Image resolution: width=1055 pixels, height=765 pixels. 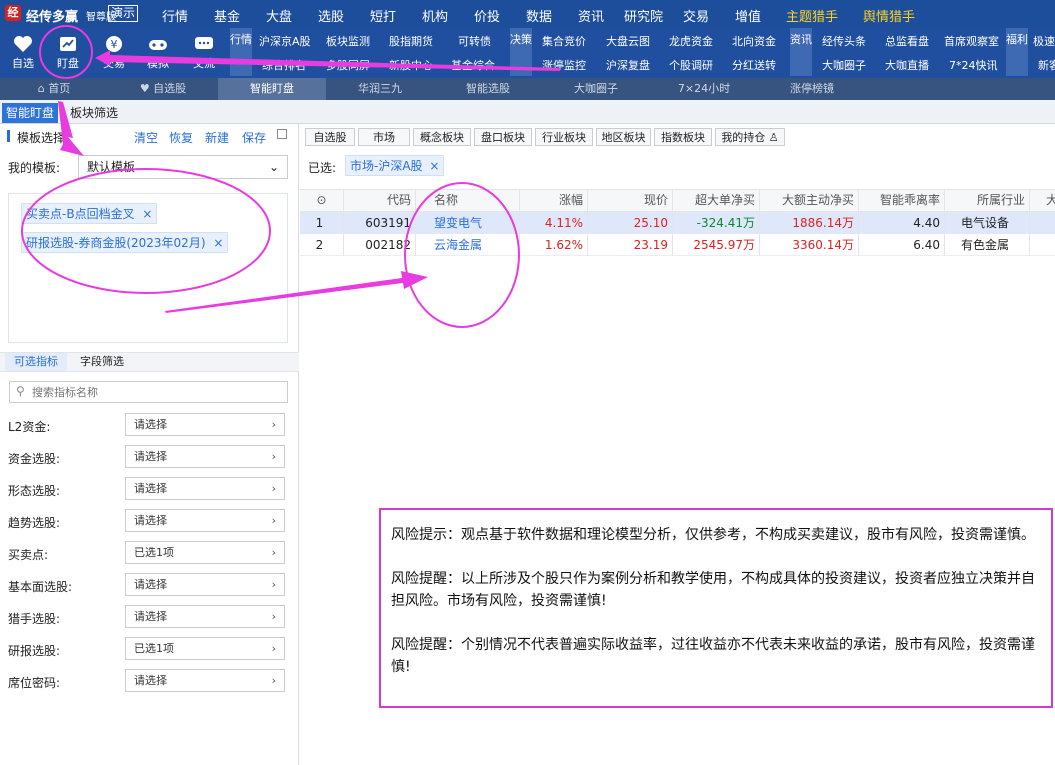 I want to click on filter-market: 市场, so click(x=384, y=137).